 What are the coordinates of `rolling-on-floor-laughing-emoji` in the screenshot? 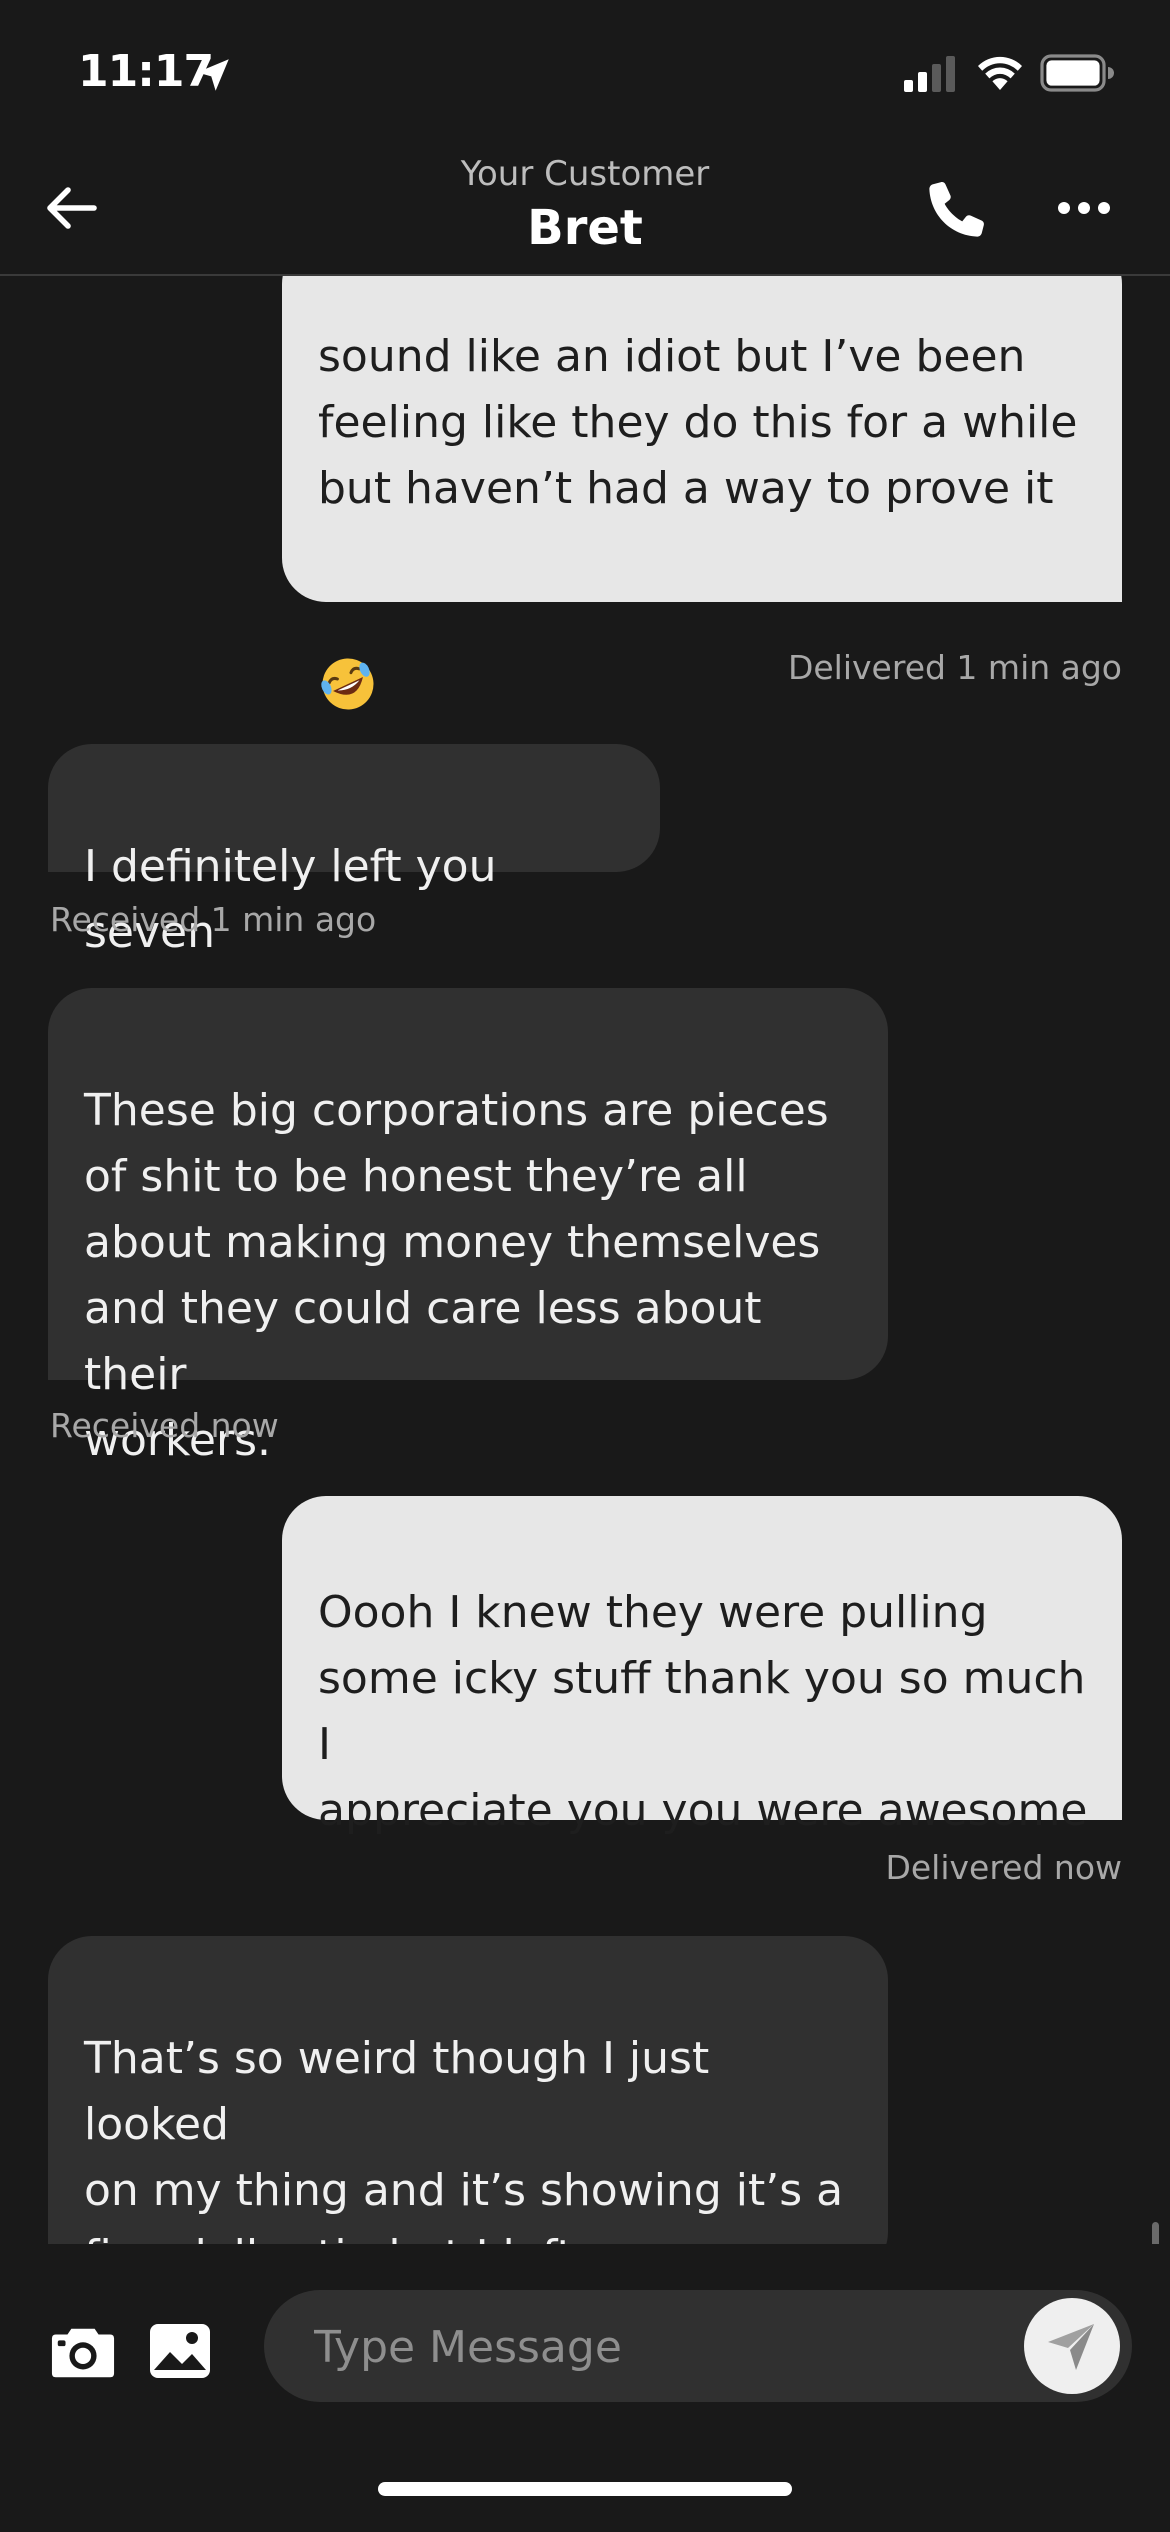 It's located at (347, 684).